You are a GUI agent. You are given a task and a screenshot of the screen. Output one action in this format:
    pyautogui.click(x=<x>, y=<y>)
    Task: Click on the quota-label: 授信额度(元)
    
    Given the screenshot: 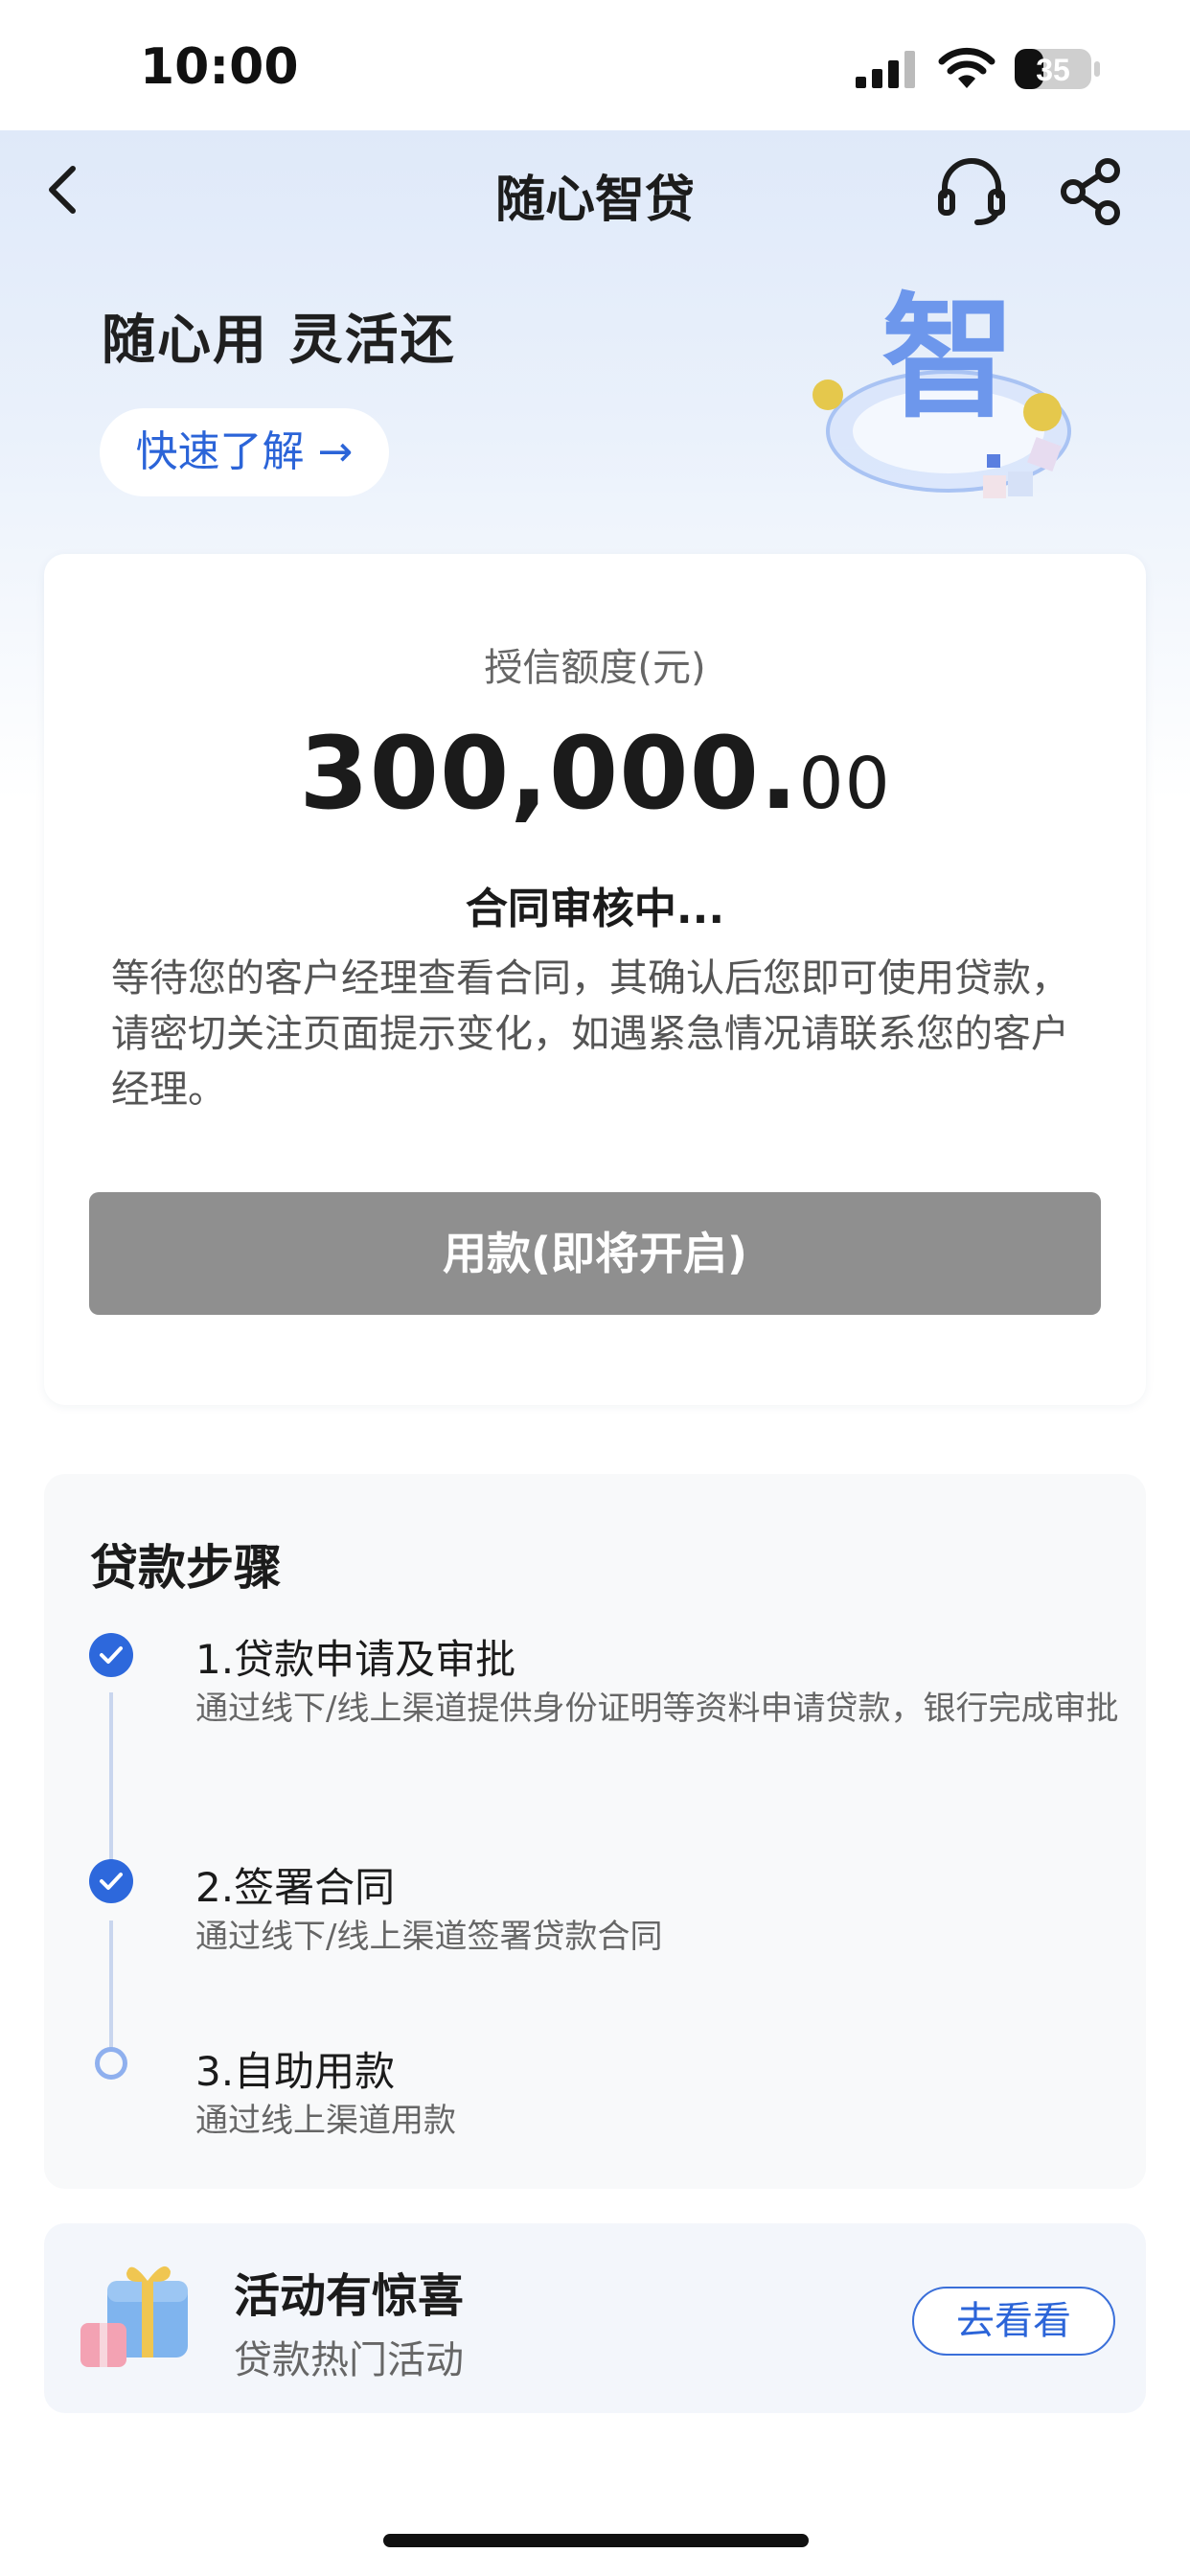 What is the action you would take?
    pyautogui.click(x=595, y=668)
    